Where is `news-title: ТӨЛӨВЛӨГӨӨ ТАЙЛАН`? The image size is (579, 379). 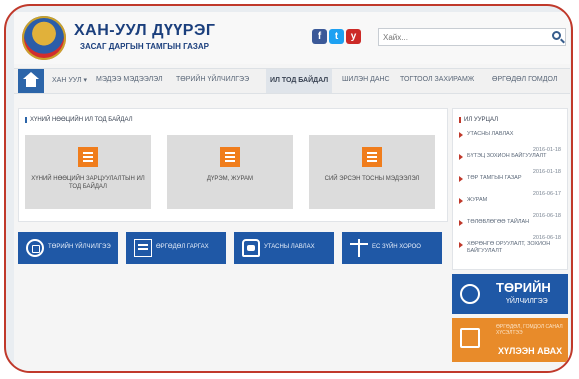 news-title: ТӨЛӨВЛӨГӨӨ ТАЙЛАН is located at coordinates (498, 222).